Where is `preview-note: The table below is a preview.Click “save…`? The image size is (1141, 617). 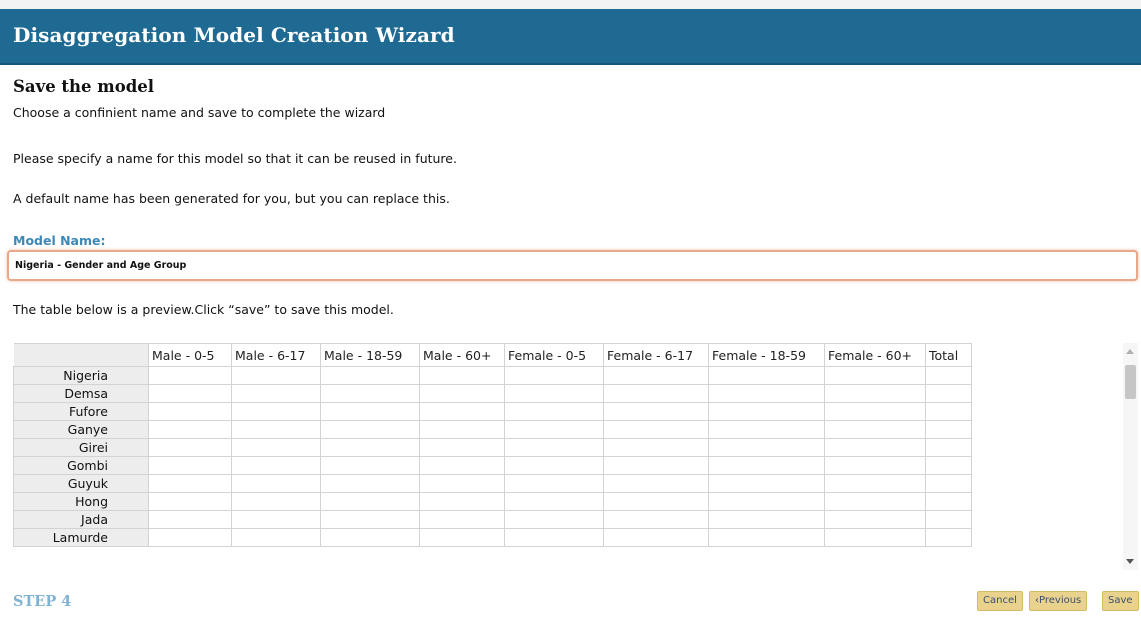 preview-note: The table below is a preview.Click “save… is located at coordinates (203, 309).